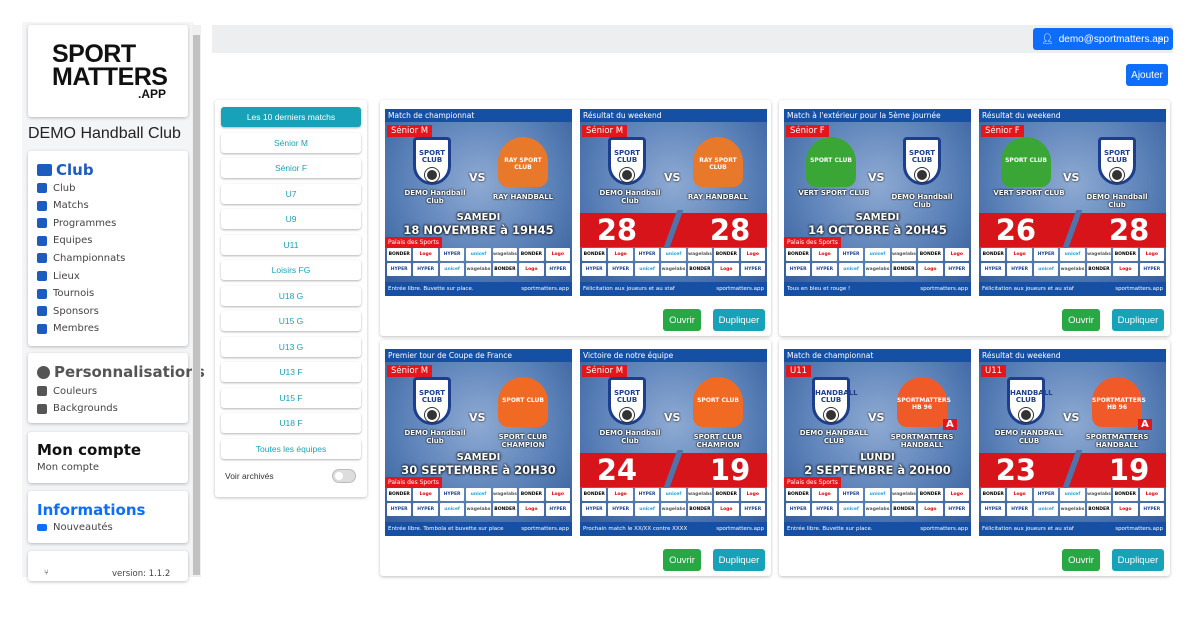 The height and width of the screenshot is (627, 1200). Describe the element at coordinates (545, 289) in the screenshot. I see `watermark: sportmatters.app` at that location.